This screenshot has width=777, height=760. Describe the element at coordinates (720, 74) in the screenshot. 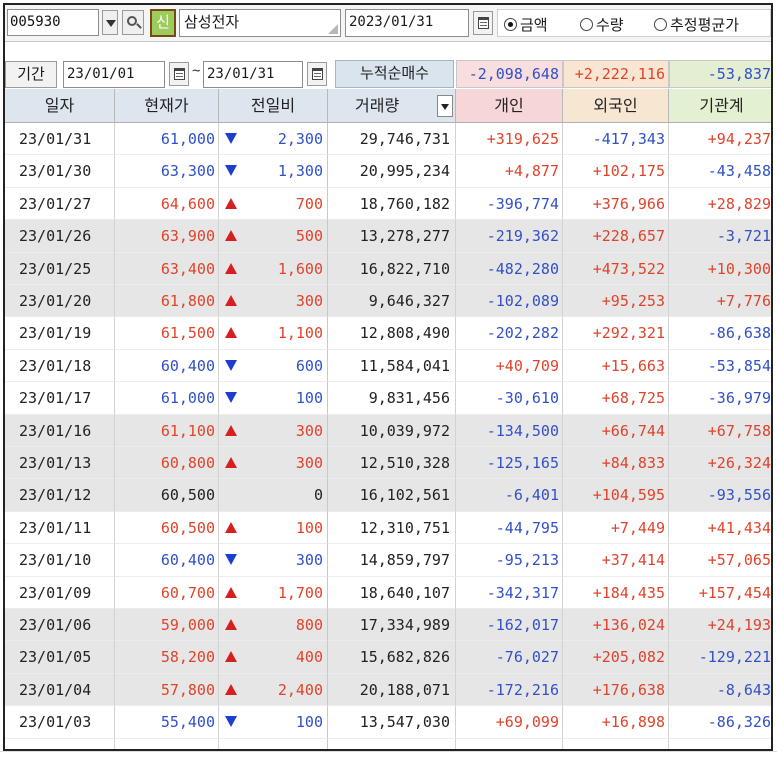

I see `cumulative-institution: -53,837` at that location.